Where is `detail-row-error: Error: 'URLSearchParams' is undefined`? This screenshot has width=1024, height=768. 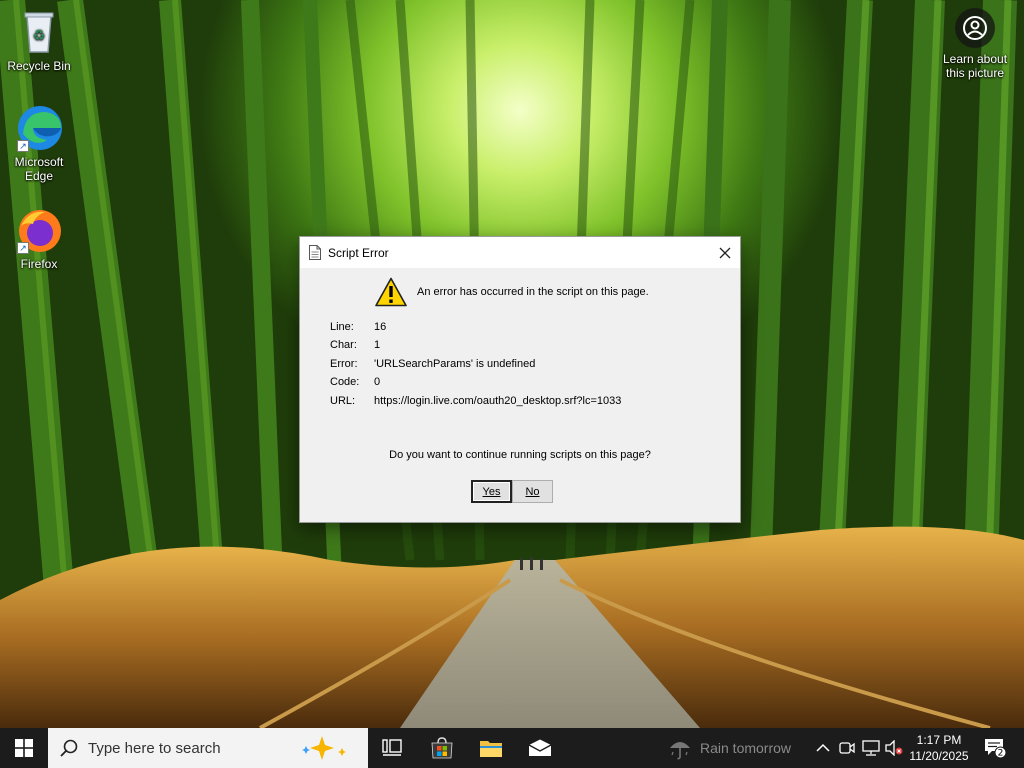 detail-row-error: Error: 'URLSearchParams' is undefined is located at coordinates (475, 367).